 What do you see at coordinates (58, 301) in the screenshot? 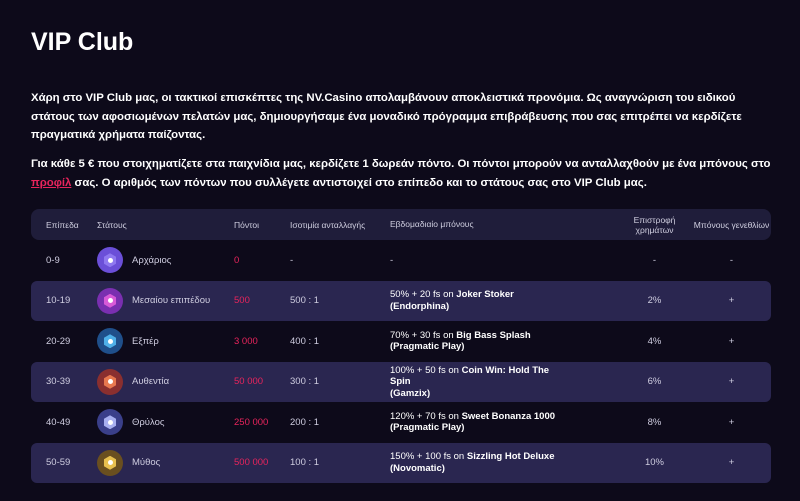
I see `cell-level: 10-19` at bounding box center [58, 301].